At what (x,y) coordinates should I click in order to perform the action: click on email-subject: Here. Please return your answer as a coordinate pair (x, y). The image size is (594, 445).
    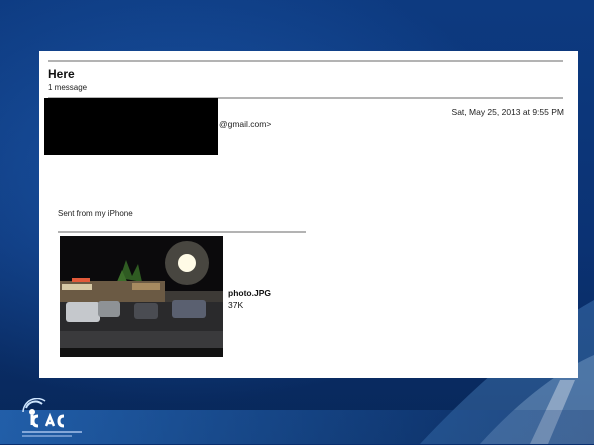
    Looking at the image, I should click on (61, 74).